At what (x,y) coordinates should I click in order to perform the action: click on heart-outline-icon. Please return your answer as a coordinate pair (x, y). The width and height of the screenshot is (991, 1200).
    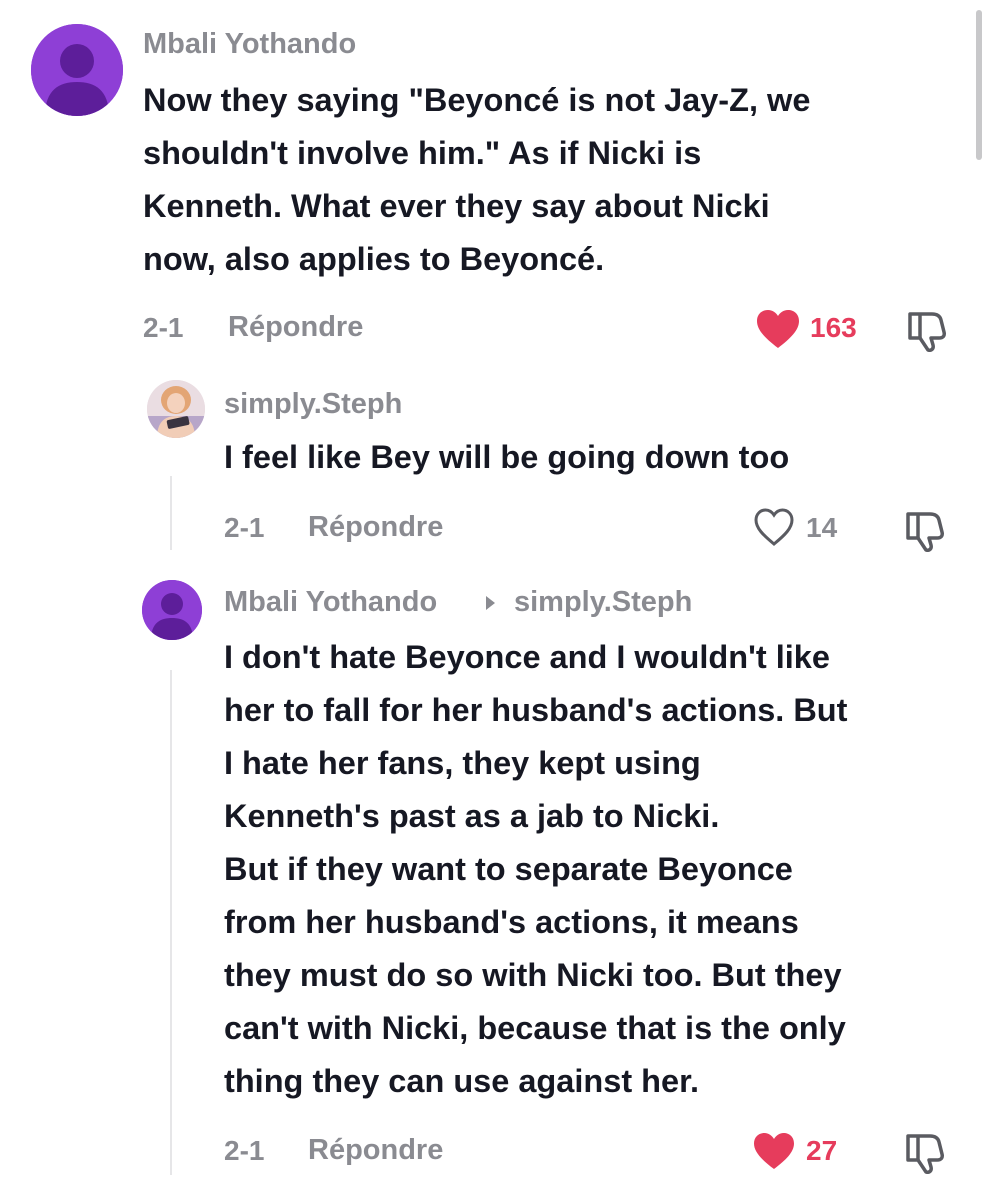
    Looking at the image, I should click on (774, 527).